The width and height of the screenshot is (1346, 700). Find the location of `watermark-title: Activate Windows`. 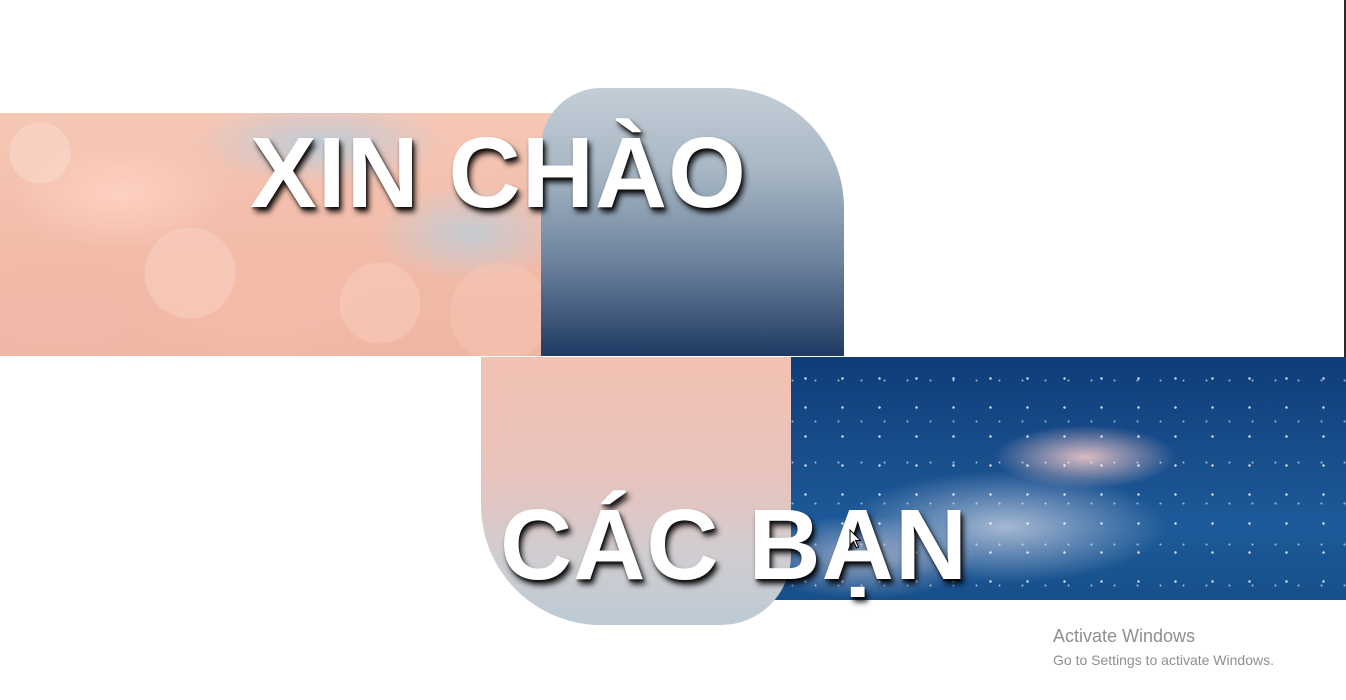

watermark-title: Activate Windows is located at coordinates (1124, 636).